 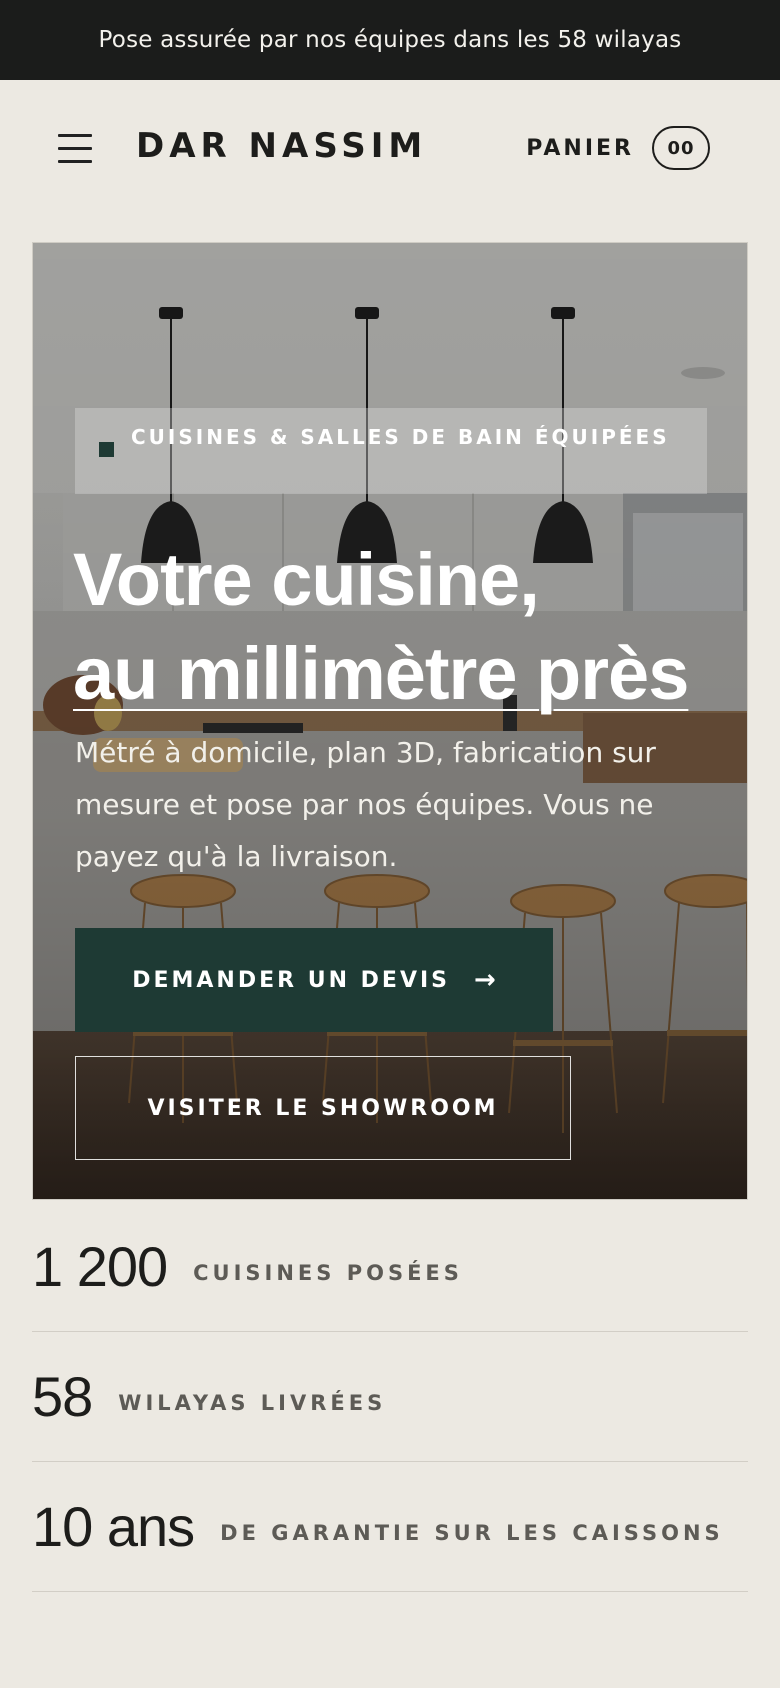 What do you see at coordinates (113, 1526) in the screenshot?
I see `stat-value: 10 ans` at bounding box center [113, 1526].